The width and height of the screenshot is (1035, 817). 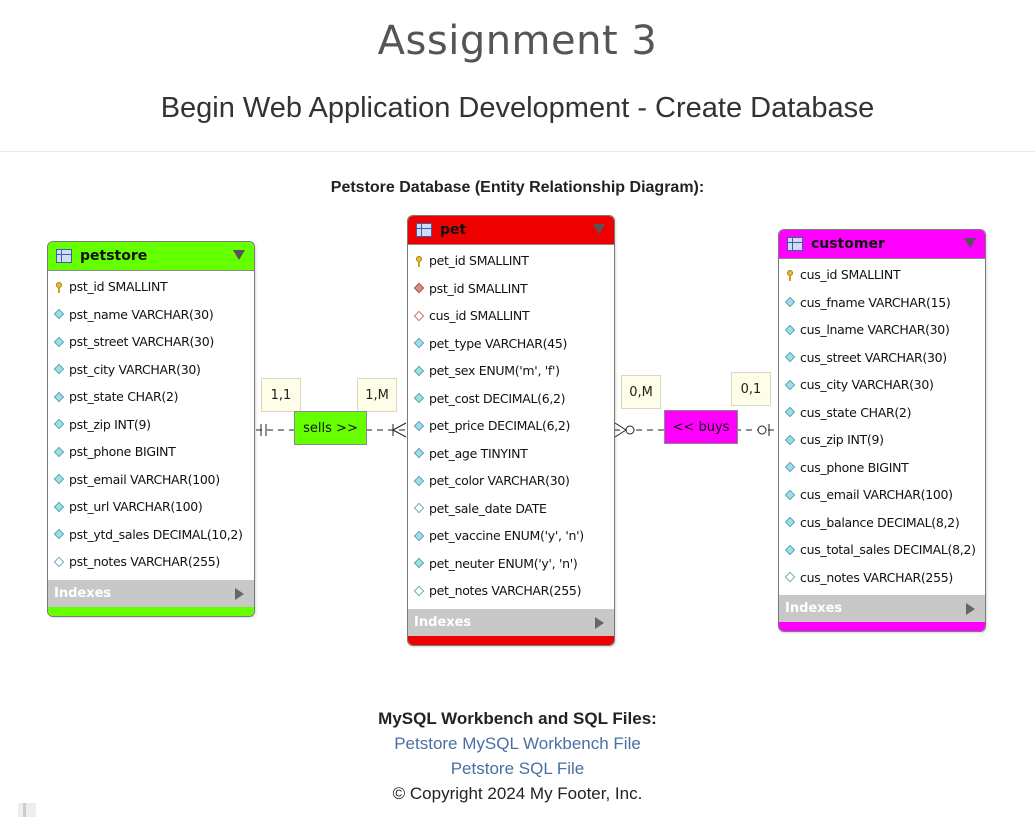 I want to click on column-label: cus_city VARCHAR(30), so click(x=867, y=385).